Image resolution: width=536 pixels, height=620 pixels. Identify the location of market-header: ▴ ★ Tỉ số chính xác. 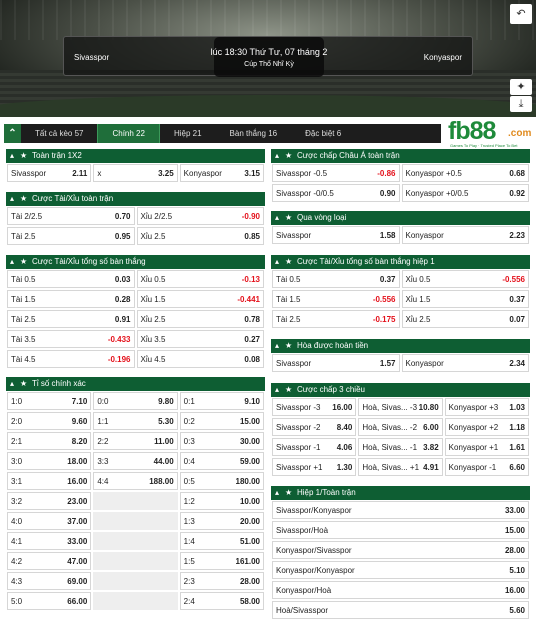
(135, 384).